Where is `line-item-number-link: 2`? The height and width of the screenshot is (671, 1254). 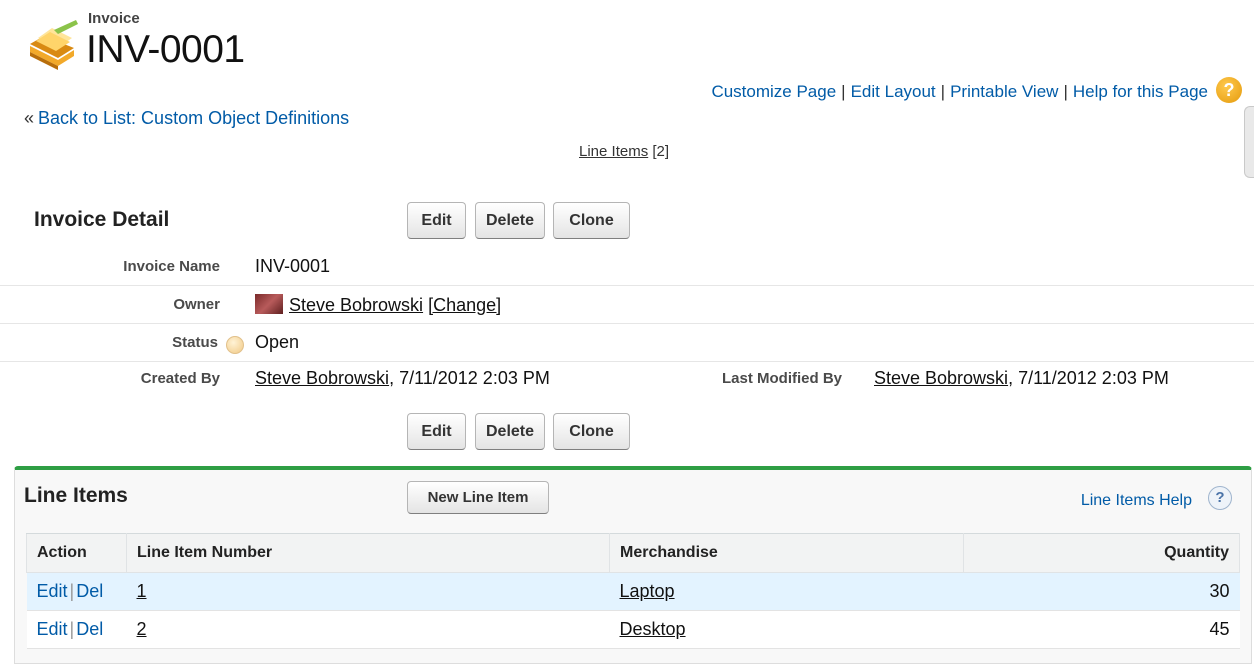 line-item-number-link: 2 is located at coordinates (368, 629).